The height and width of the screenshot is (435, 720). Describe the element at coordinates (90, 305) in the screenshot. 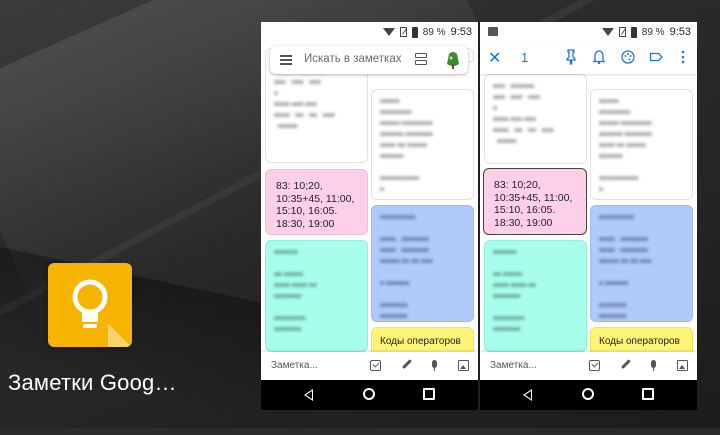

I see `keep-app-icon` at that location.